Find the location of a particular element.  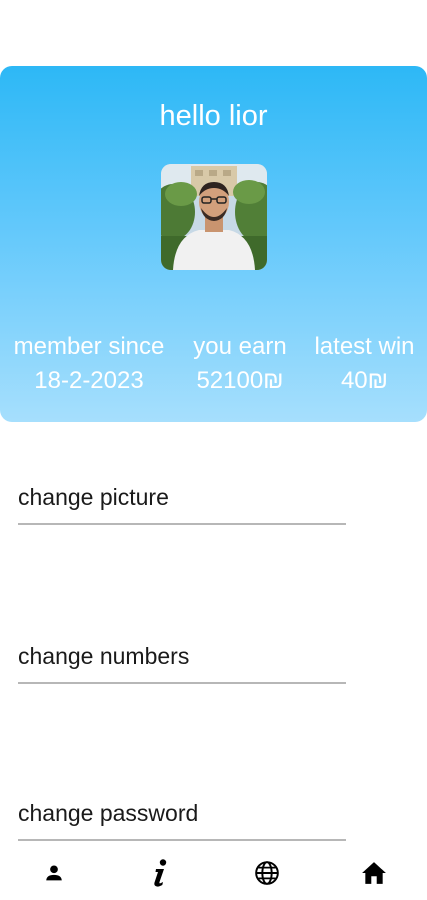

stat-latest-win-value: 40₪ is located at coordinates (364, 380).